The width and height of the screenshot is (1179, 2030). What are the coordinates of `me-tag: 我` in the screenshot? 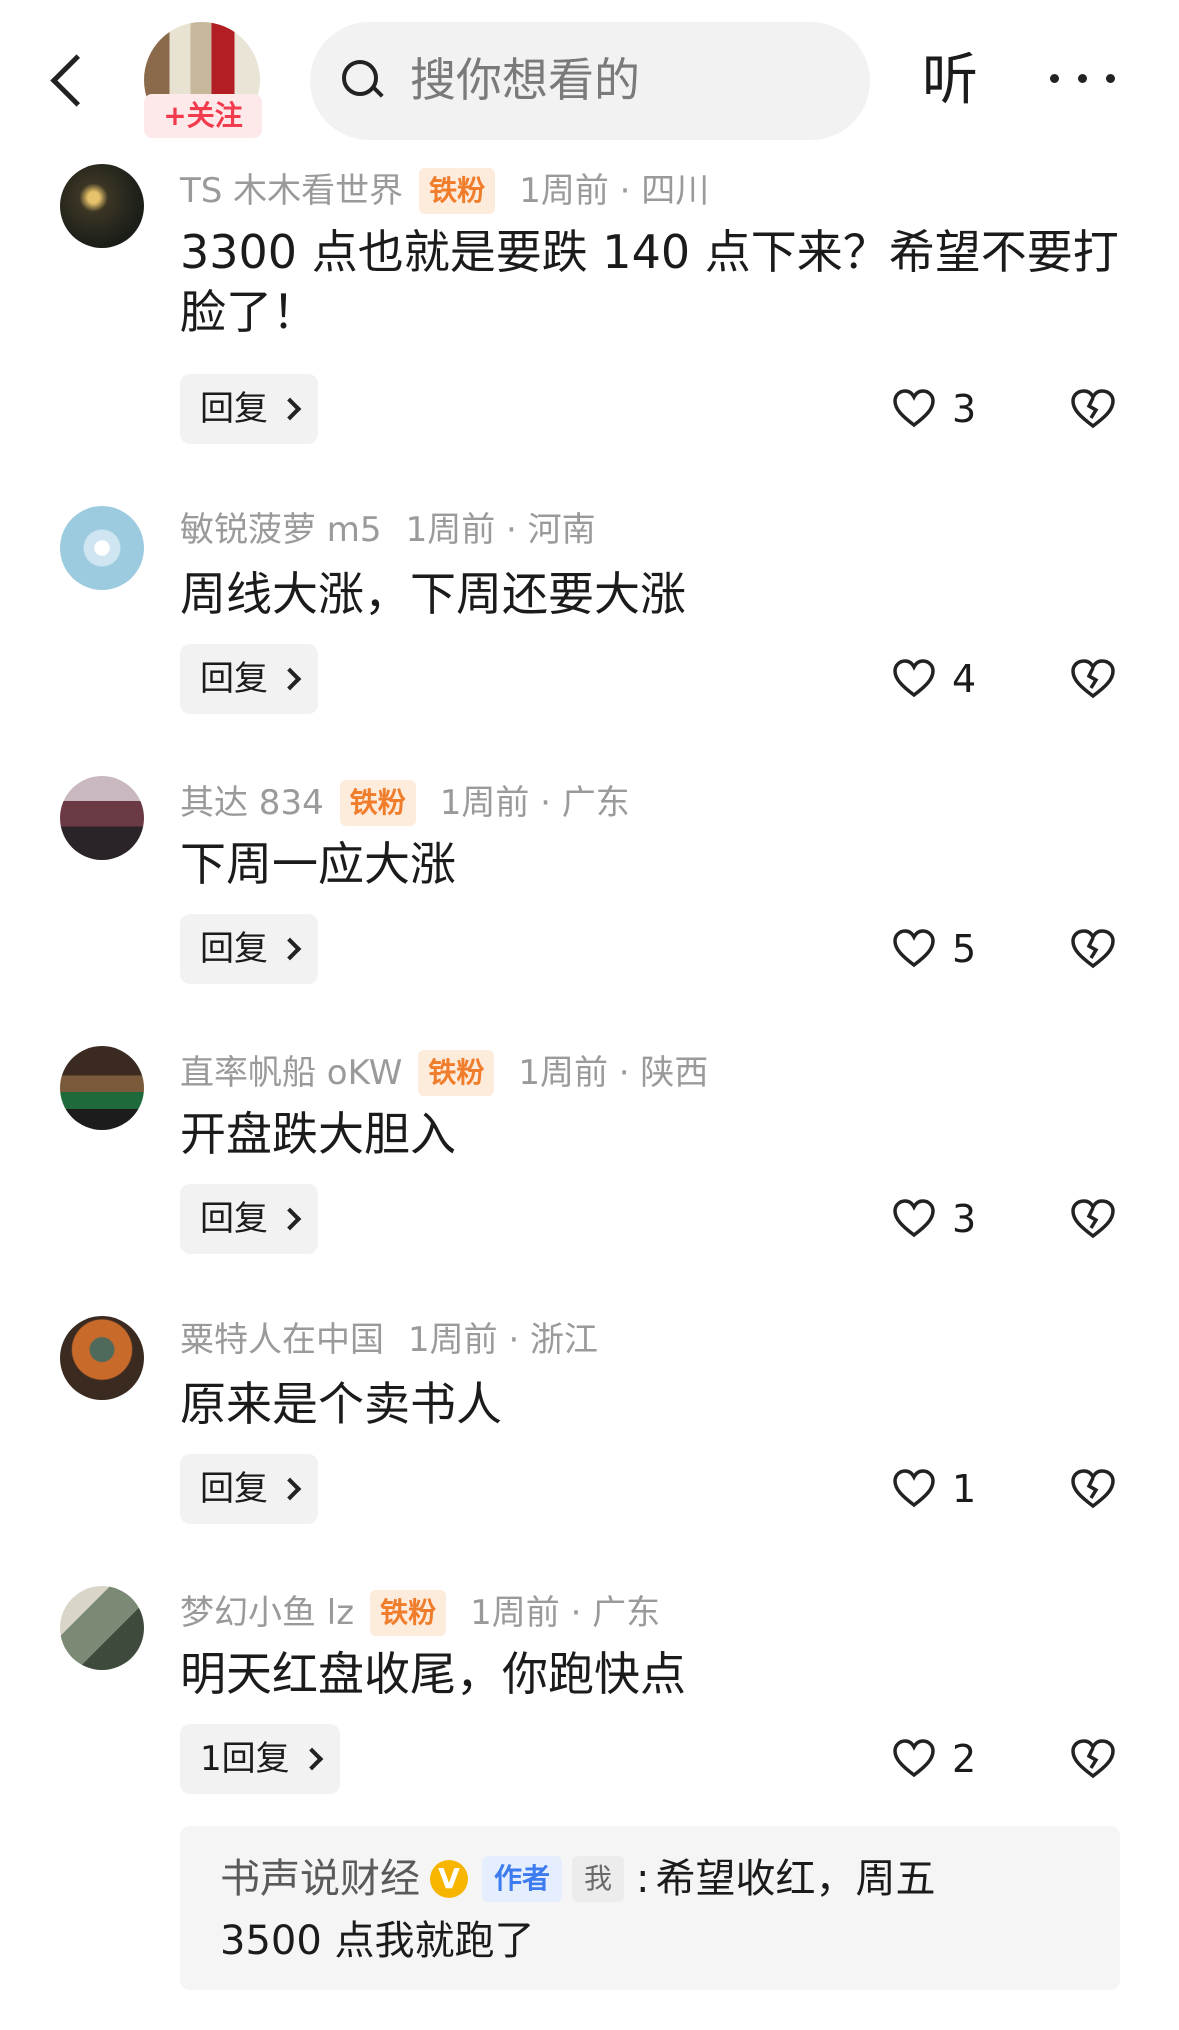 It's located at (598, 1879).